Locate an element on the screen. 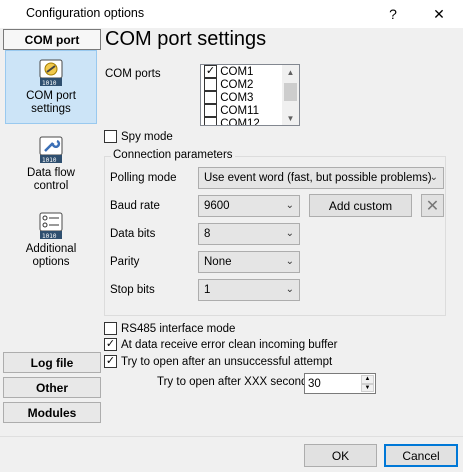  nav-label: options is located at coordinates (51, 262).